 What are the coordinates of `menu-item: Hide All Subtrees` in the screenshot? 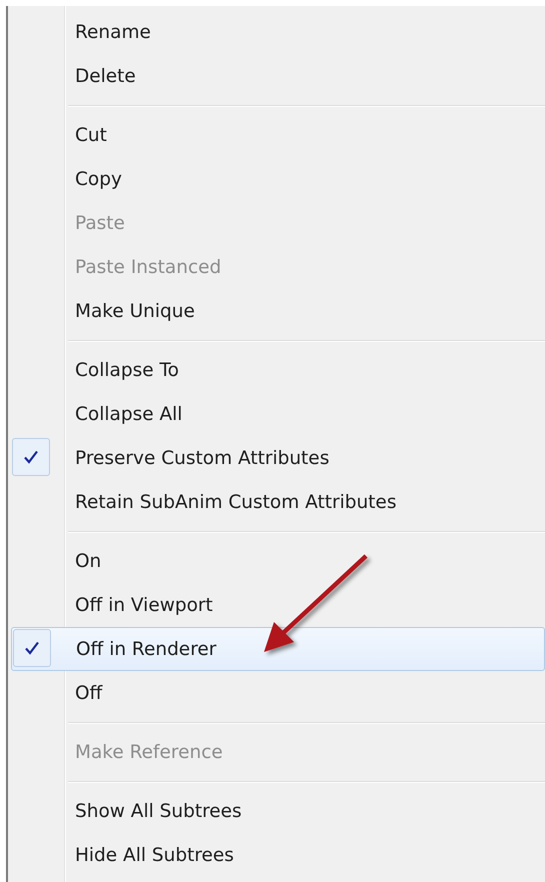 It's located at (276, 855).